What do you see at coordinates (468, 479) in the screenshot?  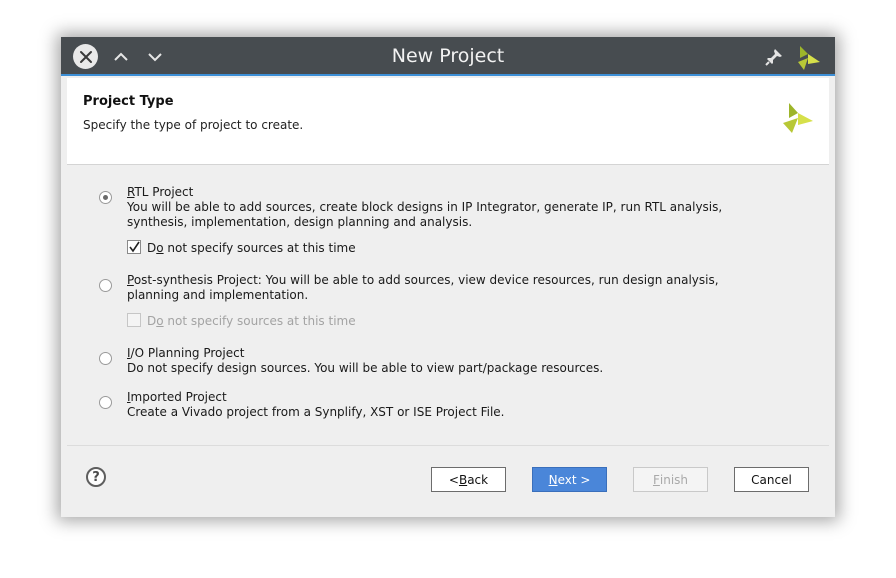 I see `back-button: < Back` at bounding box center [468, 479].